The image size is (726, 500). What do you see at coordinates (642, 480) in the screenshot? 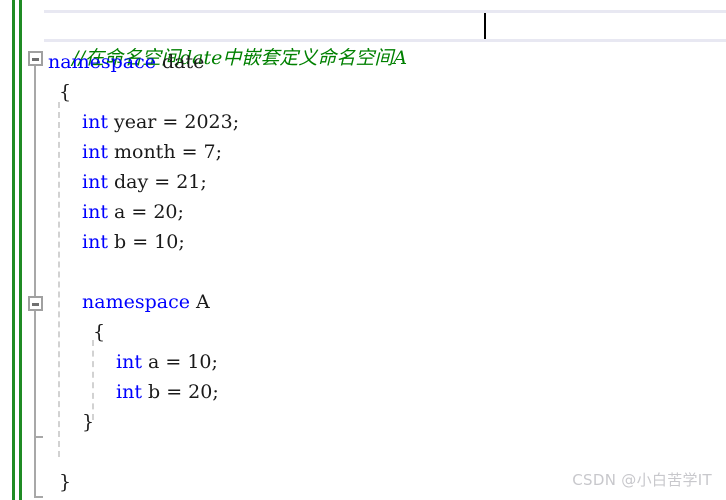
I see `csdn-watermark: CSDN @小白苦学IT` at bounding box center [642, 480].